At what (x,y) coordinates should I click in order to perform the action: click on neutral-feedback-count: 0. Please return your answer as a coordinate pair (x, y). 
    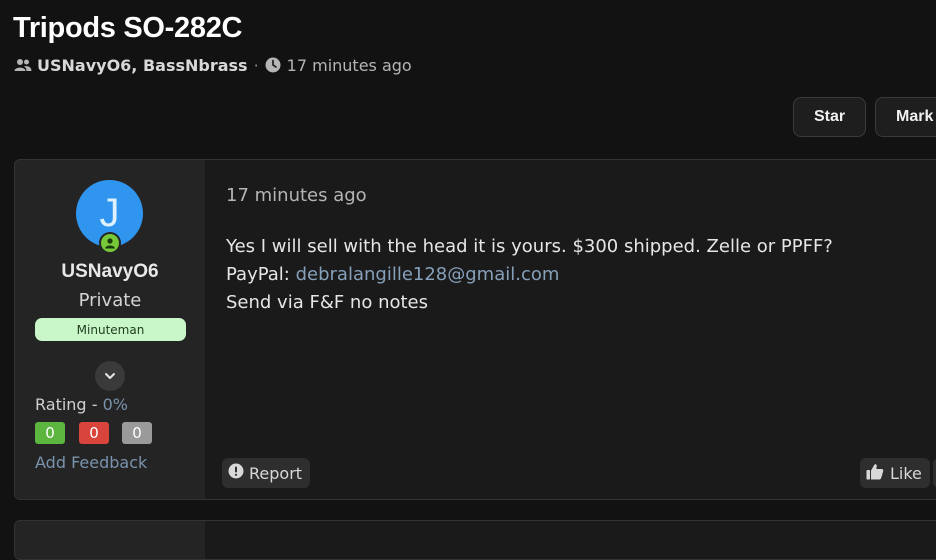
    Looking at the image, I should click on (137, 433).